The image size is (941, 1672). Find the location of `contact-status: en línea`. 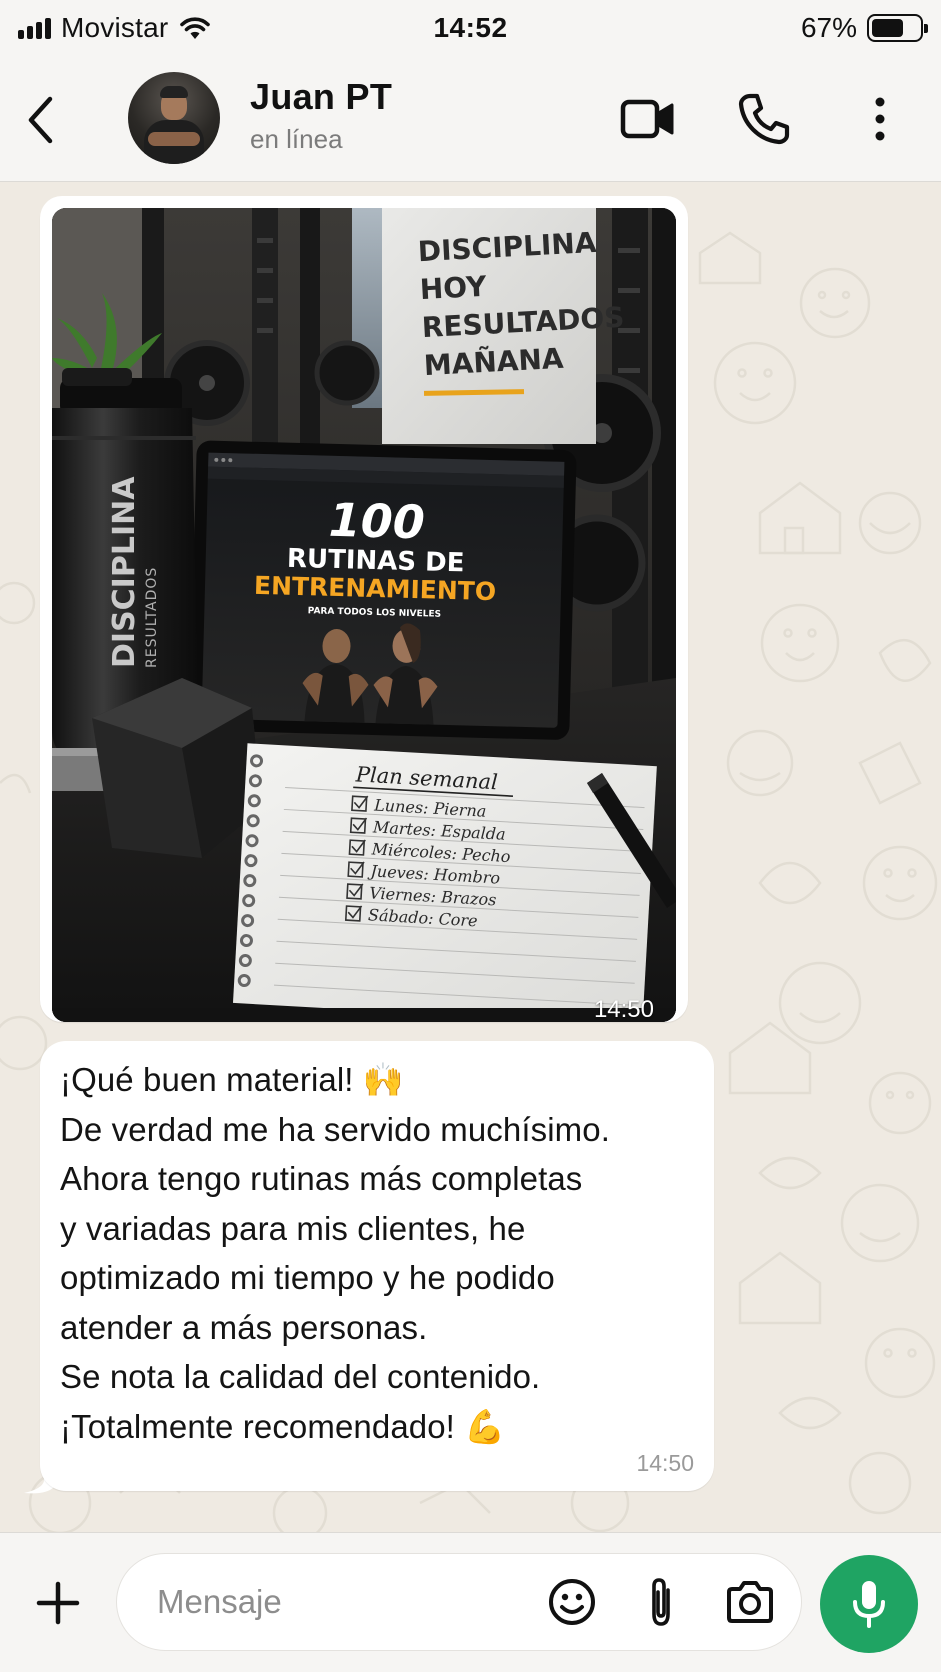

contact-status: en línea is located at coordinates (296, 139).